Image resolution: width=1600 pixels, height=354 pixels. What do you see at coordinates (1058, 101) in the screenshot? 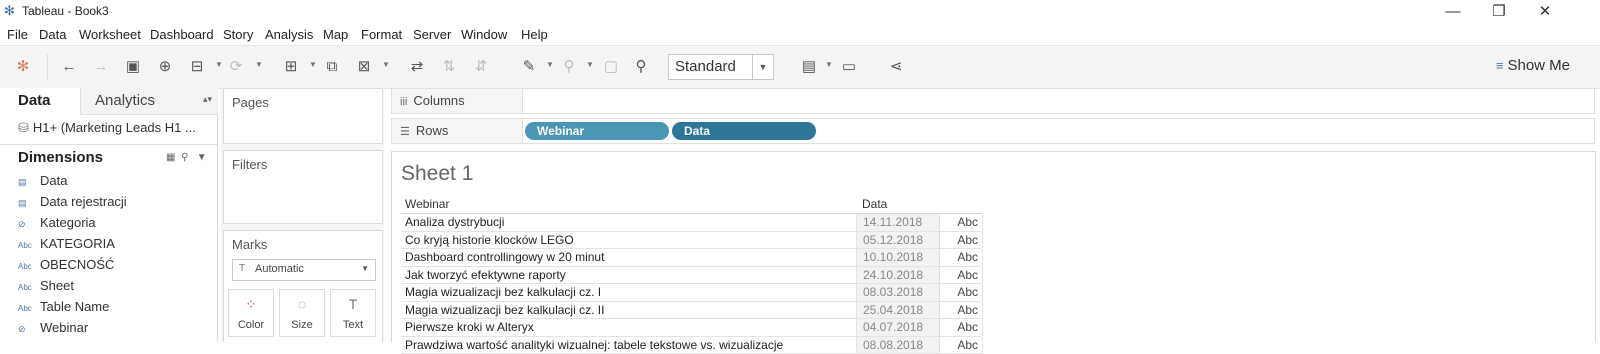
I see `columns-drop-area` at bounding box center [1058, 101].